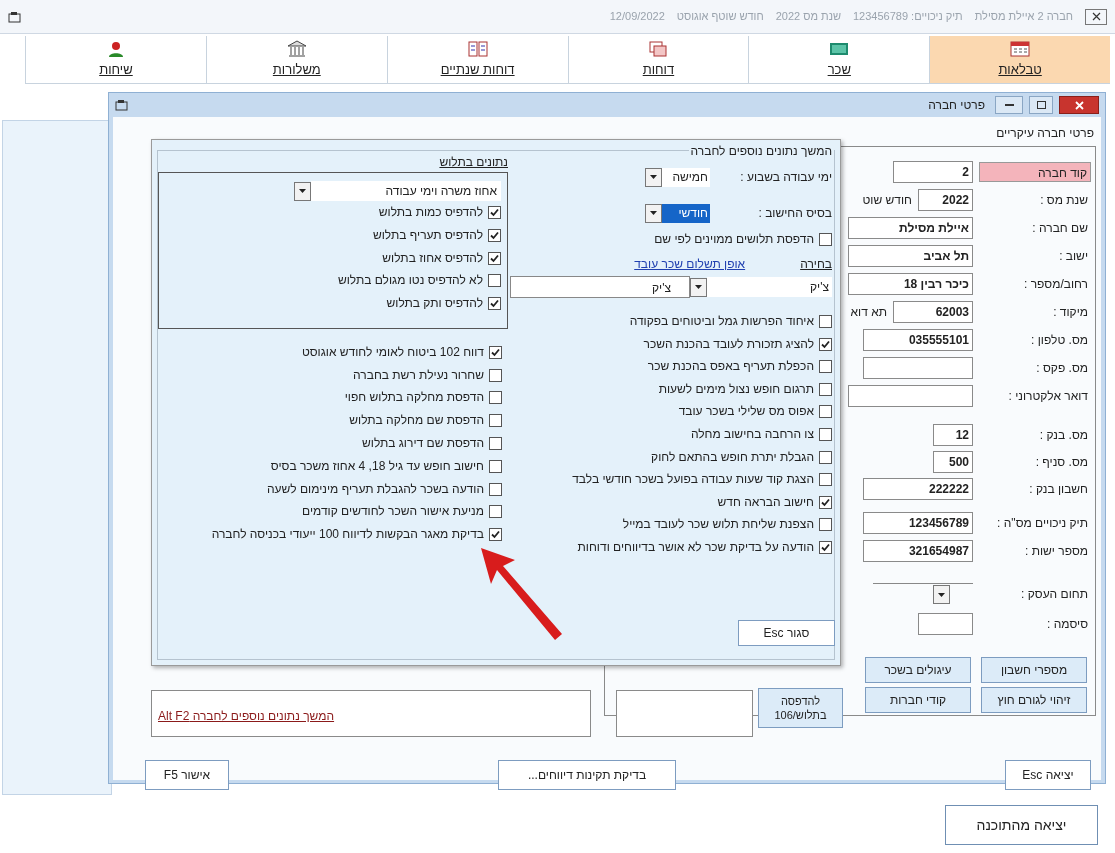 Image resolution: width=1115 pixels, height=853 pixels. Describe the element at coordinates (800, 708) in the screenshot. I see `print-button: להדפסה בתלוש/106` at that location.